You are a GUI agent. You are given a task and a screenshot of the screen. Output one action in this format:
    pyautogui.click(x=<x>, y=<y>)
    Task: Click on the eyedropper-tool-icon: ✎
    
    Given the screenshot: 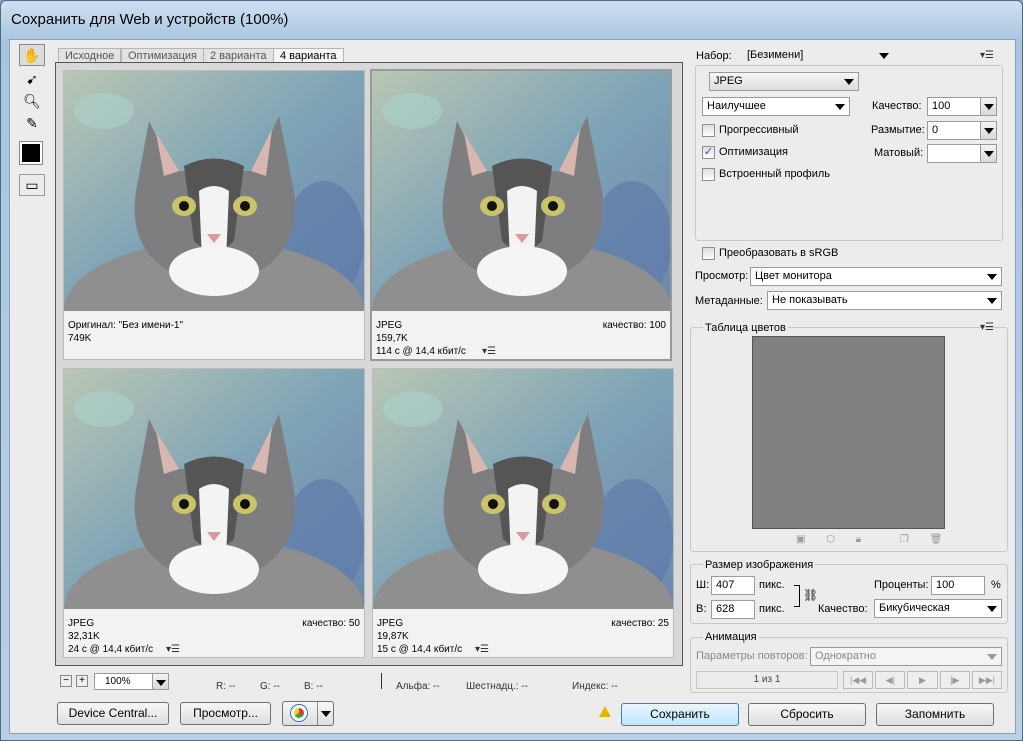 What is the action you would take?
    pyautogui.click(x=32, y=123)
    